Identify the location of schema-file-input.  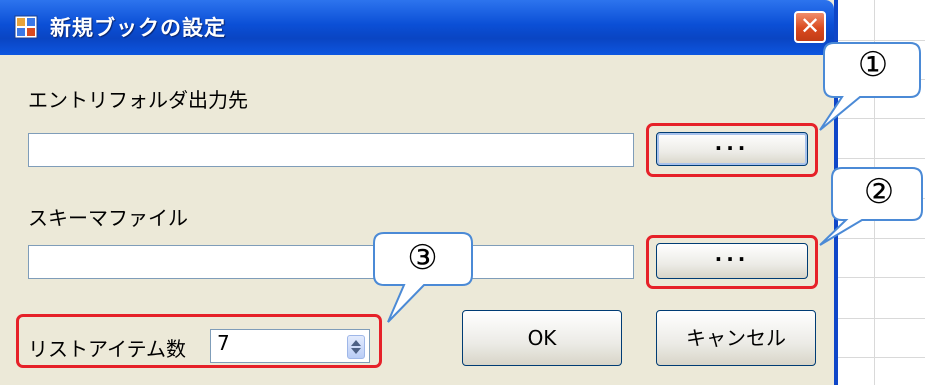
(331, 262).